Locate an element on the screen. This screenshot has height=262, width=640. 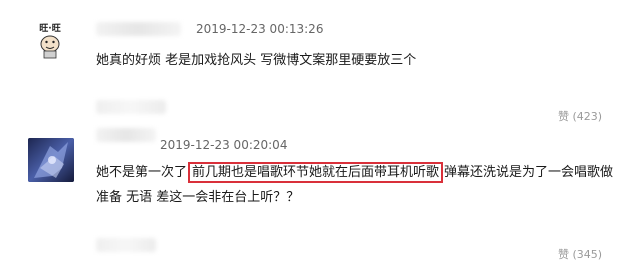
like-count: 赞 (345) is located at coordinates (580, 254).